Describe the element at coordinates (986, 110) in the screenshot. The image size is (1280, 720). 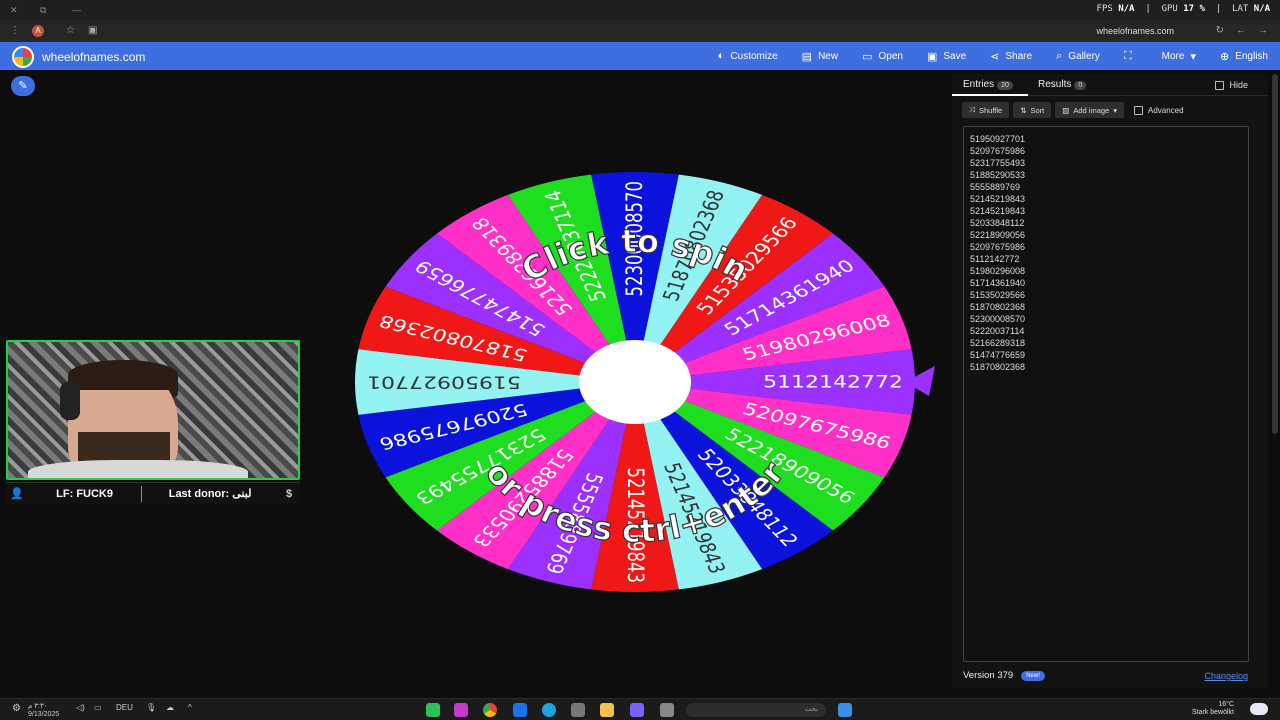
I see `shuffle-button: ⤨ Shuffle` at that location.